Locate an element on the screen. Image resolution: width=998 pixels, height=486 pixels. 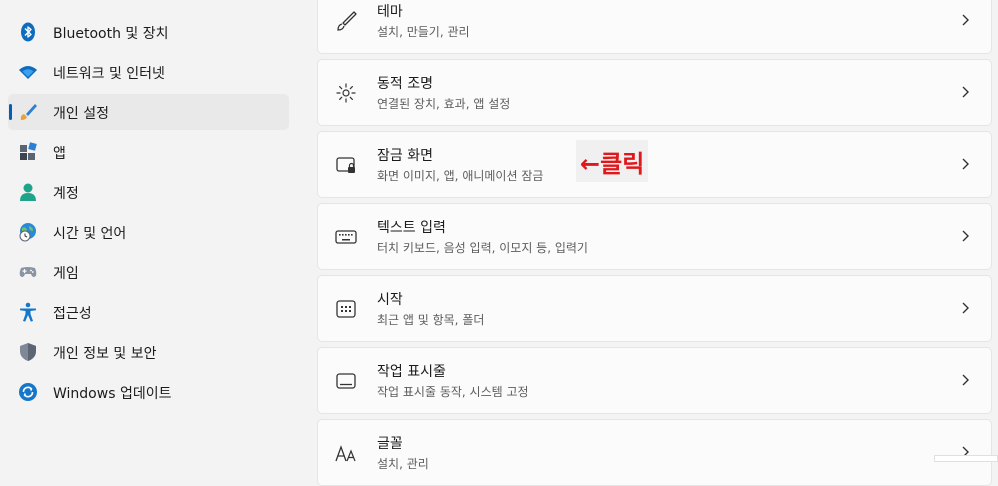
card-subtitle: 설치, 관리 is located at coordinates (403, 464).